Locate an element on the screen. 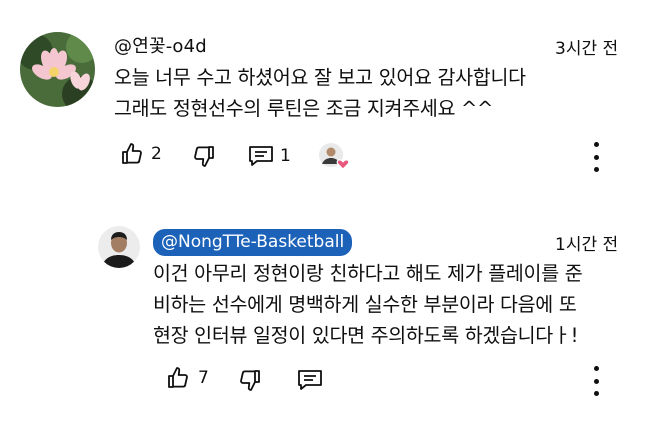 The image size is (660, 422). like-button: 7 is located at coordinates (187, 378).